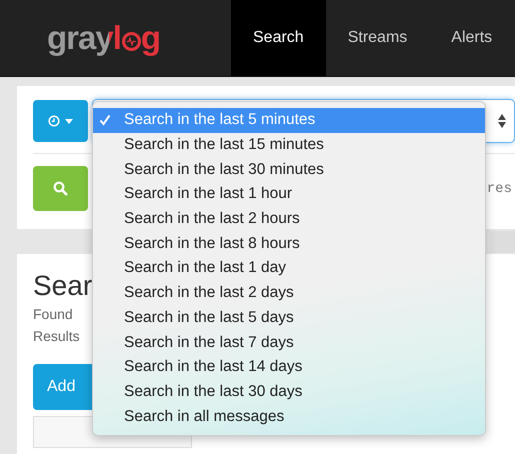 The image size is (515, 454). What do you see at coordinates (69, 121) in the screenshot?
I see `caret-icon` at bounding box center [69, 121].